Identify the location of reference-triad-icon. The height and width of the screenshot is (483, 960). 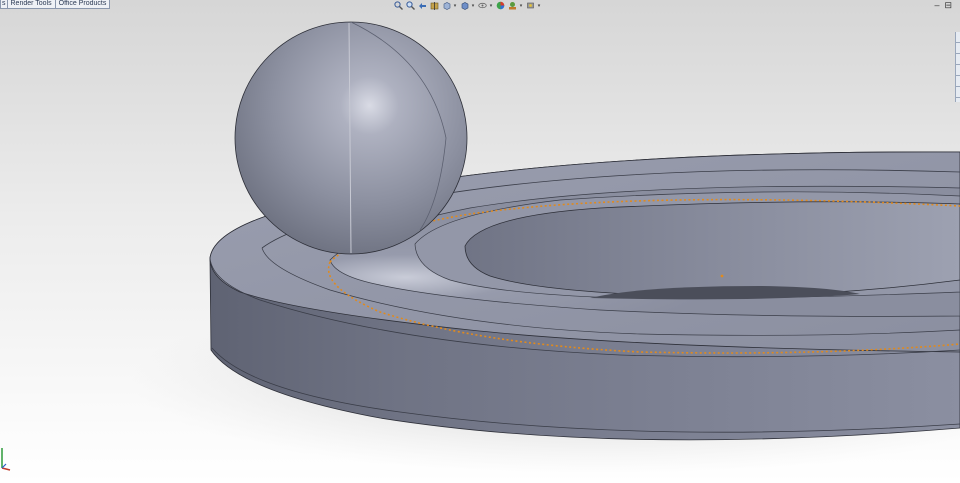
(7, 458).